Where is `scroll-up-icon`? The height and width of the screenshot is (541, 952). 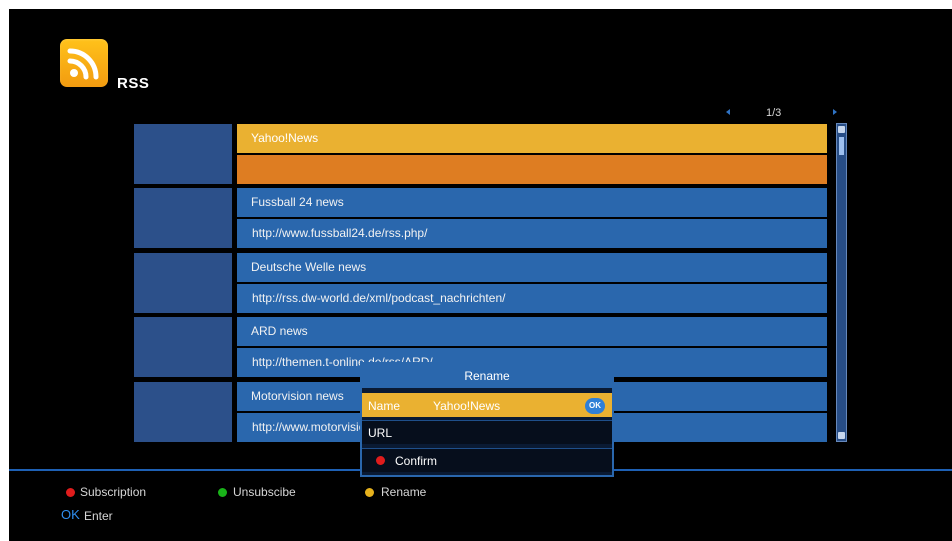
scroll-up-icon is located at coordinates (841, 129).